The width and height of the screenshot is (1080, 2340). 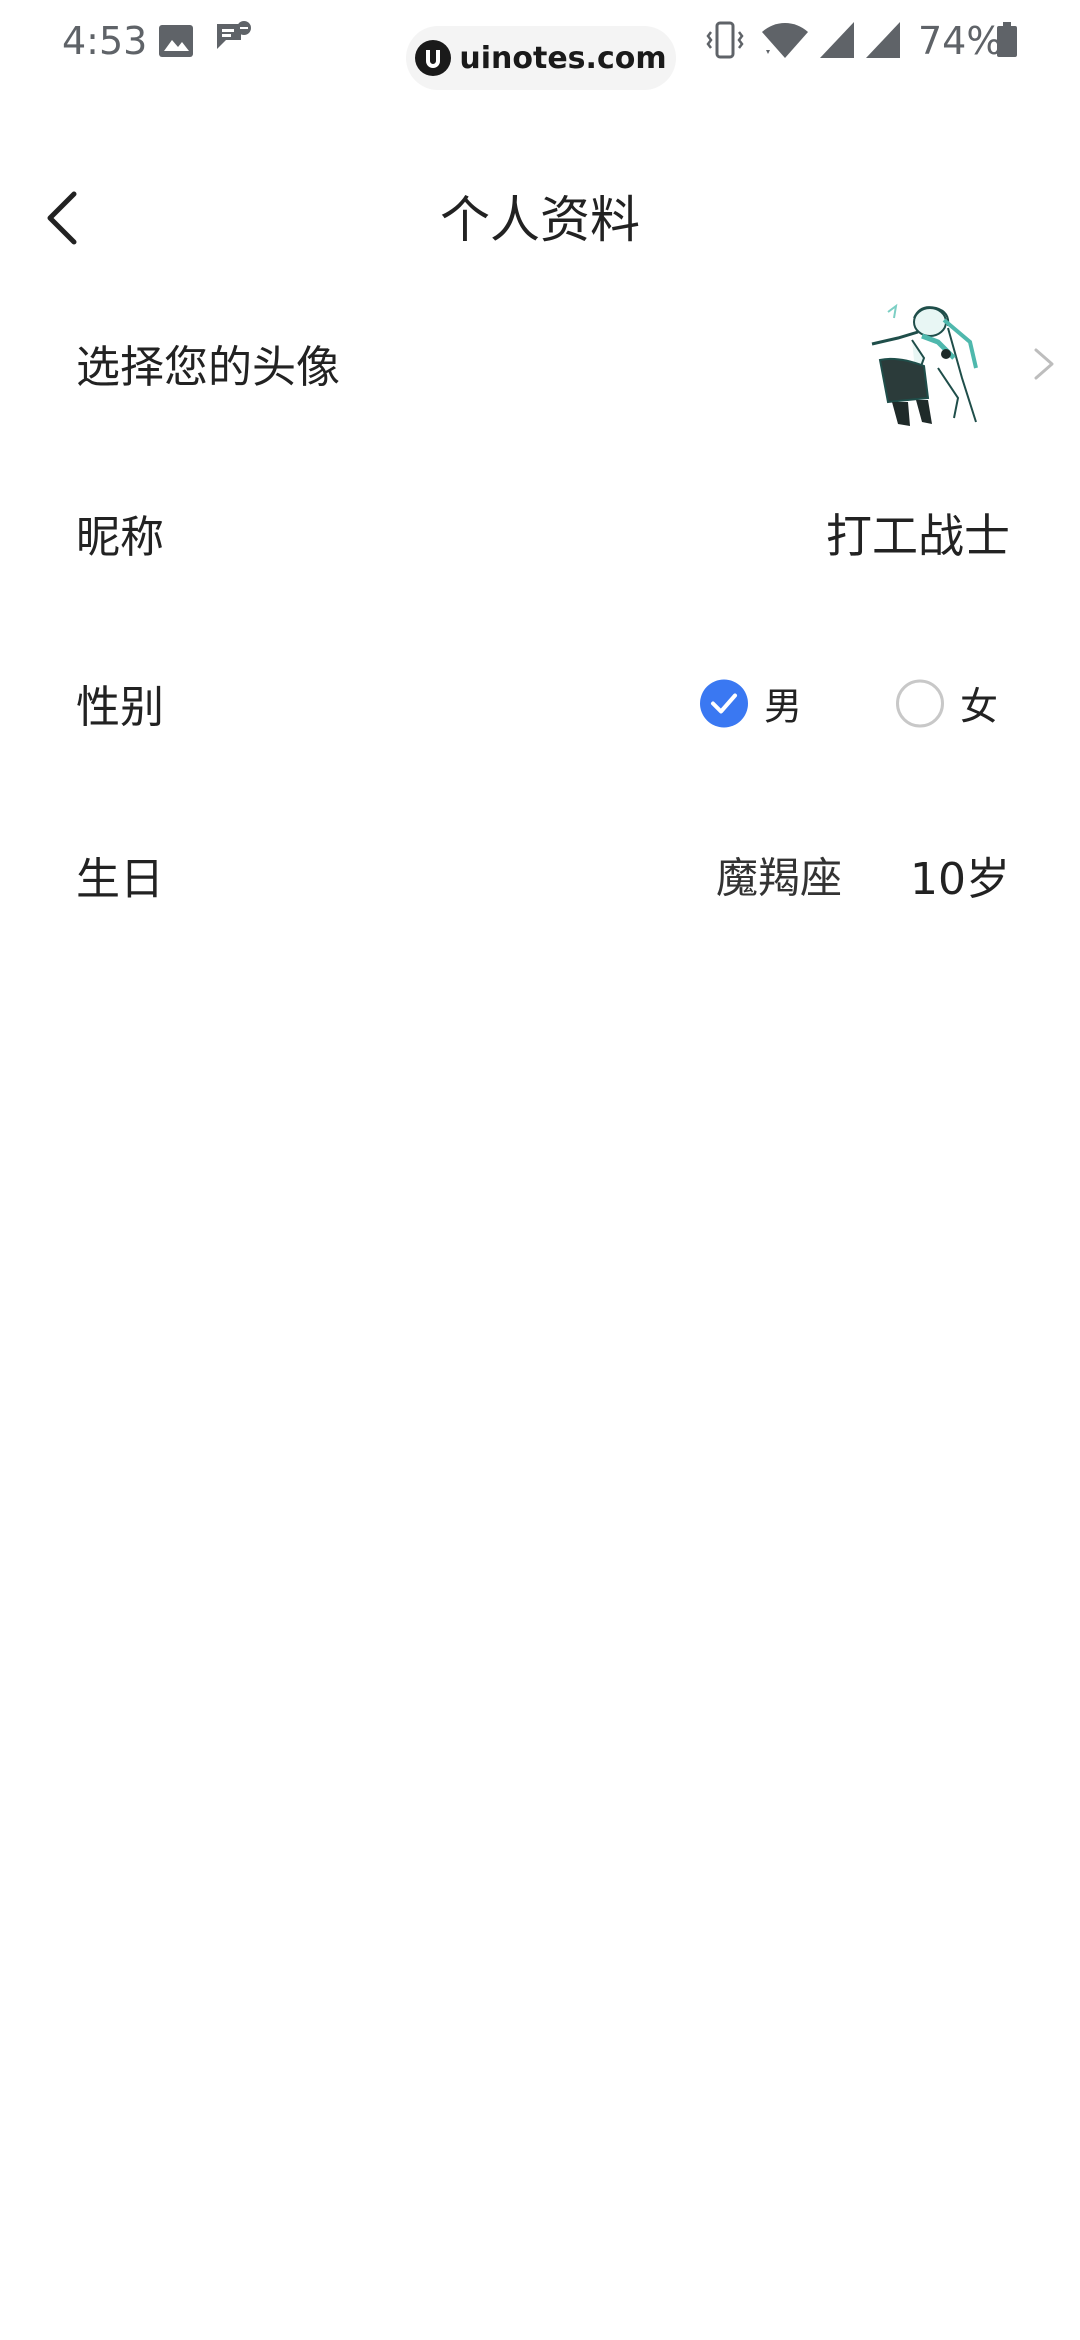 What do you see at coordinates (979, 706) in the screenshot?
I see `gender-female-label: 女` at bounding box center [979, 706].